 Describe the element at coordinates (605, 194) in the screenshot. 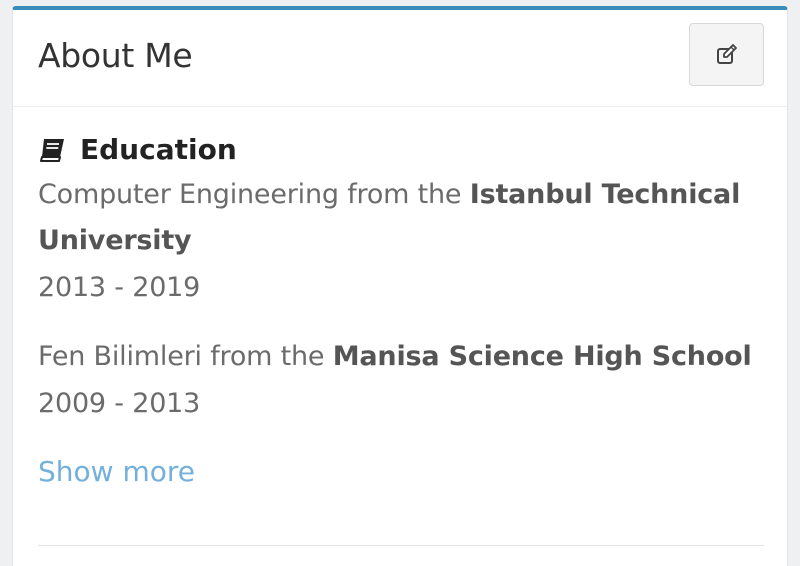

I see `entry-1-school-line1: Istanbul Technical` at that location.